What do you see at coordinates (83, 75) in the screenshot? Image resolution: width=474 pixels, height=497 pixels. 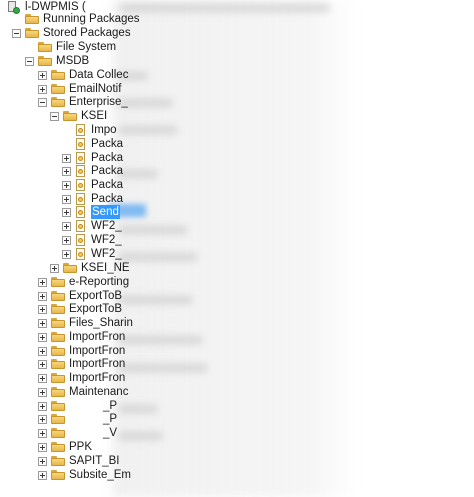 I see `tree-node-folder: Data Collec` at bounding box center [83, 75].